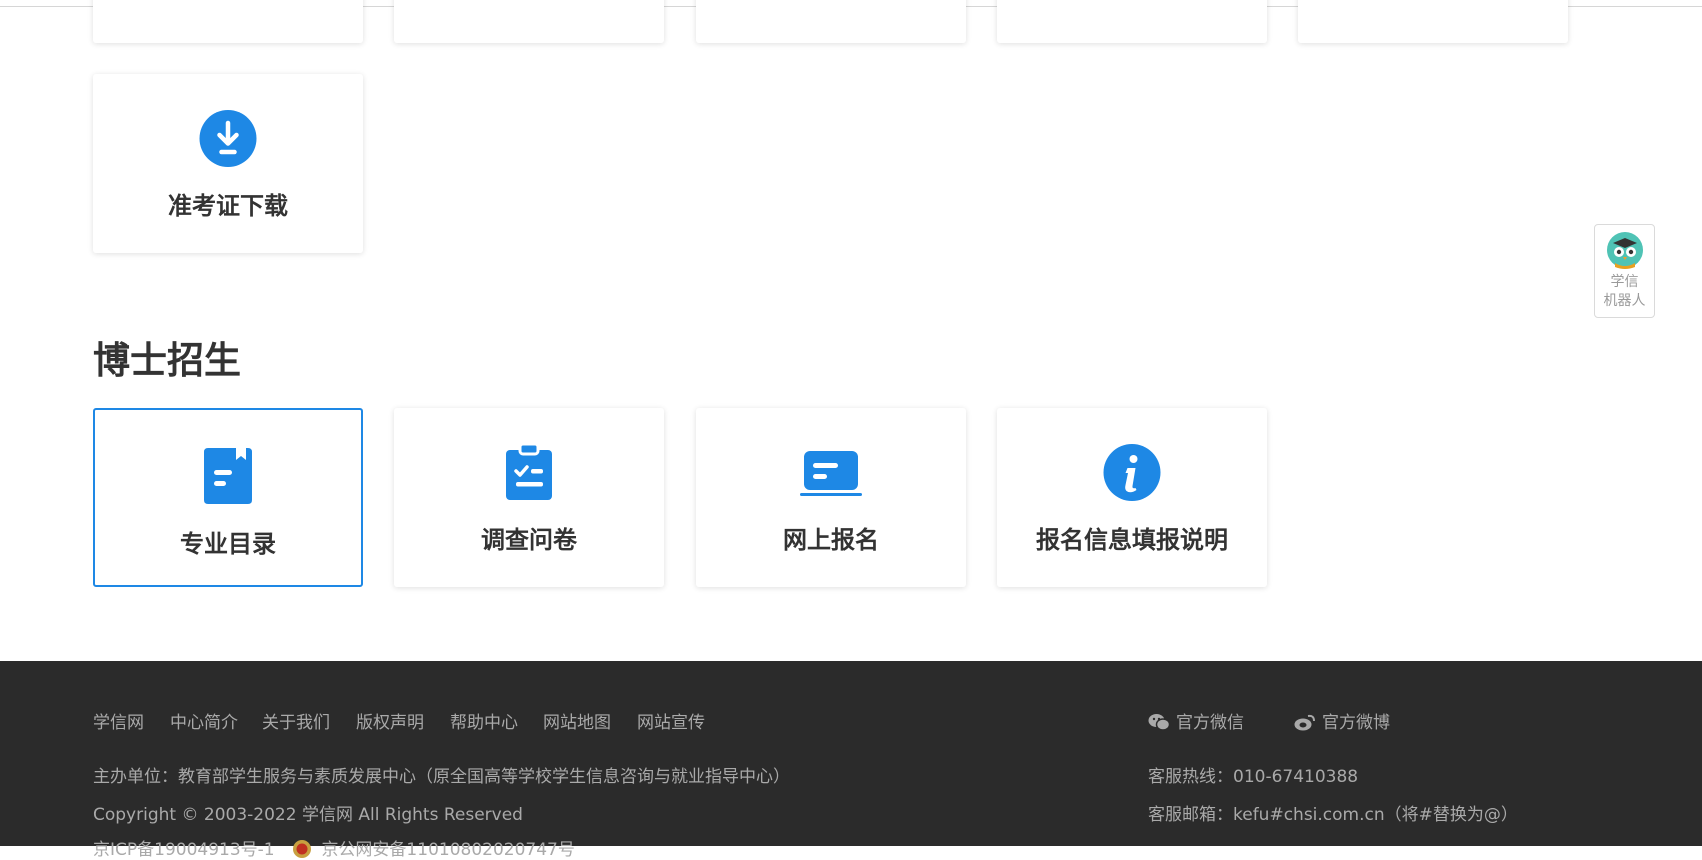 The width and height of the screenshot is (1702, 860). I want to click on download-icon, so click(228, 138).